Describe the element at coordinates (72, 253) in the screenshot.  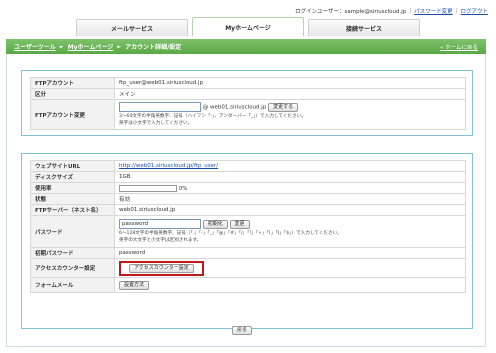
I see `initial-password-label: 初期パスワード` at that location.